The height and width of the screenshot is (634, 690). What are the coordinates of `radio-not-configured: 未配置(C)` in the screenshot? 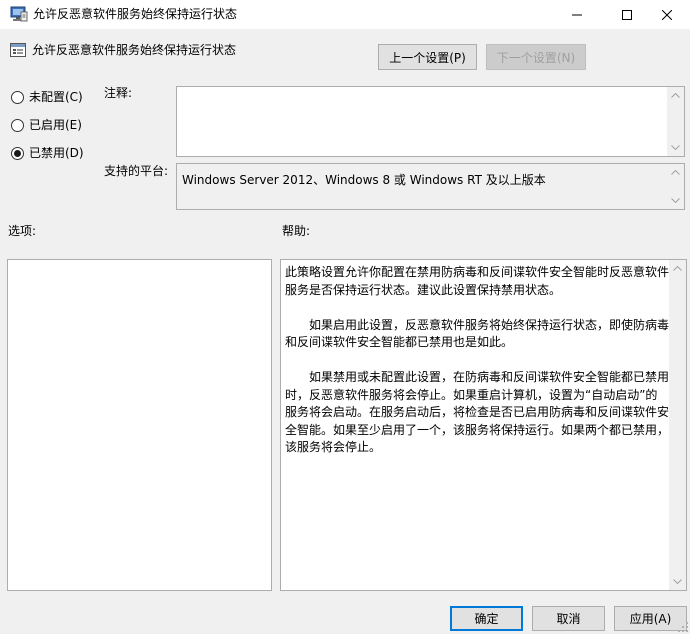 It's located at (47, 97).